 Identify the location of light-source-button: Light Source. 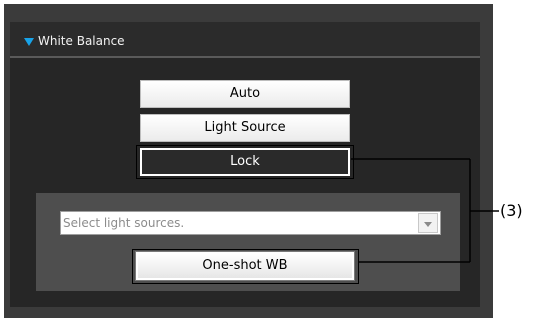
(245, 128).